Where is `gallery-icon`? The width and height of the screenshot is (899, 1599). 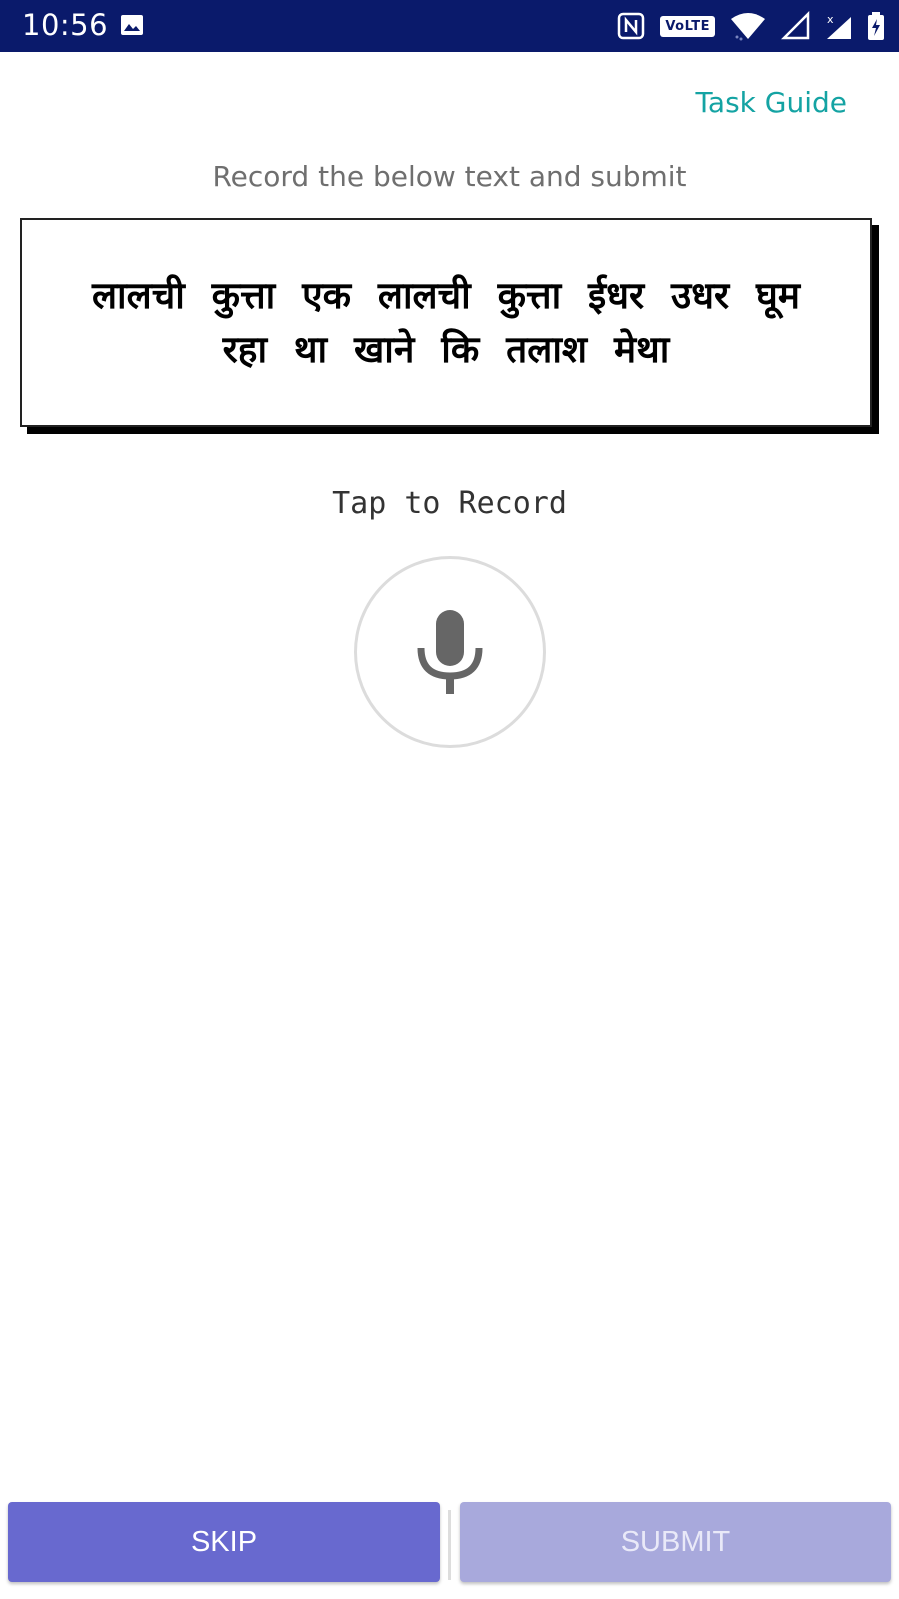 gallery-icon is located at coordinates (132, 25).